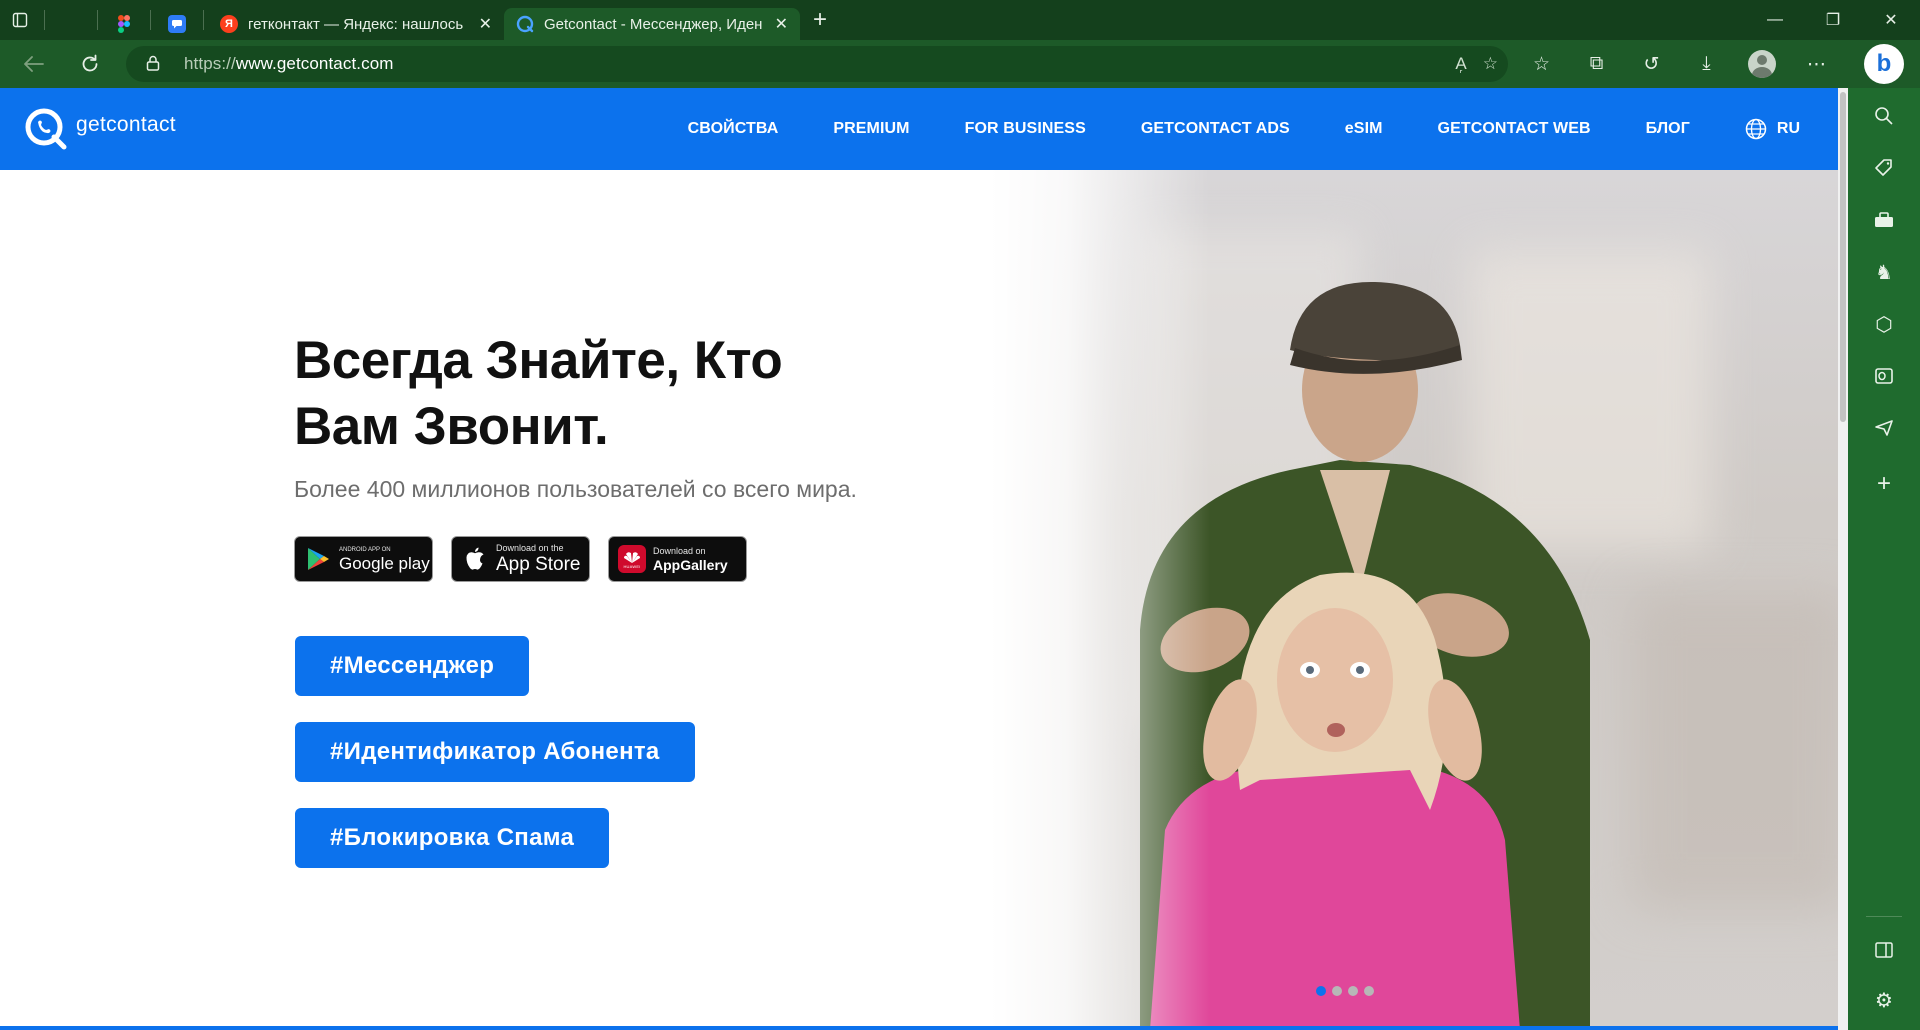 This screenshot has height=1030, width=1920. What do you see at coordinates (1668, 129) in the screenshot?
I see `menu-item-blog: БЛОГ` at bounding box center [1668, 129].